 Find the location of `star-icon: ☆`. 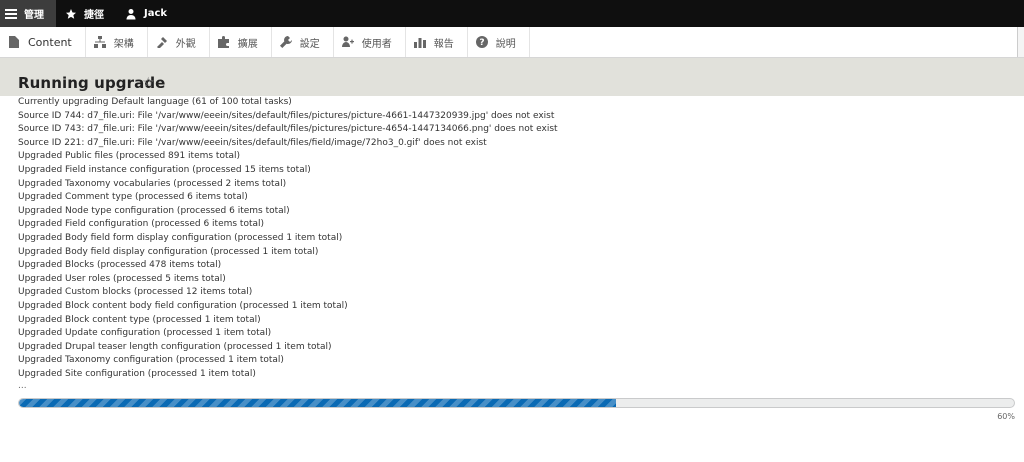

star-icon: ☆ is located at coordinates (148, 83).